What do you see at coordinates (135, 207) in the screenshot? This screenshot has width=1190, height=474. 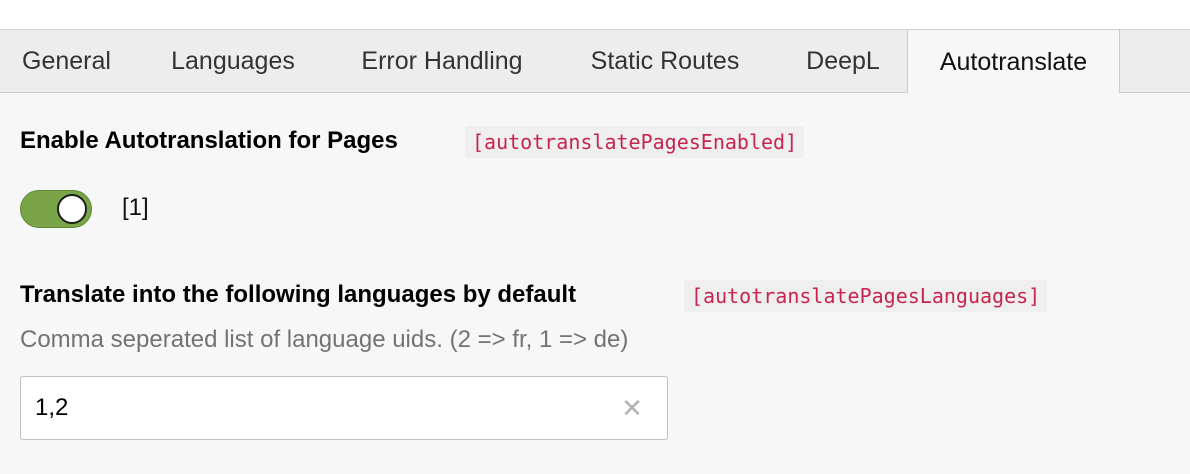 I see `toggle-value: [1]` at bounding box center [135, 207].